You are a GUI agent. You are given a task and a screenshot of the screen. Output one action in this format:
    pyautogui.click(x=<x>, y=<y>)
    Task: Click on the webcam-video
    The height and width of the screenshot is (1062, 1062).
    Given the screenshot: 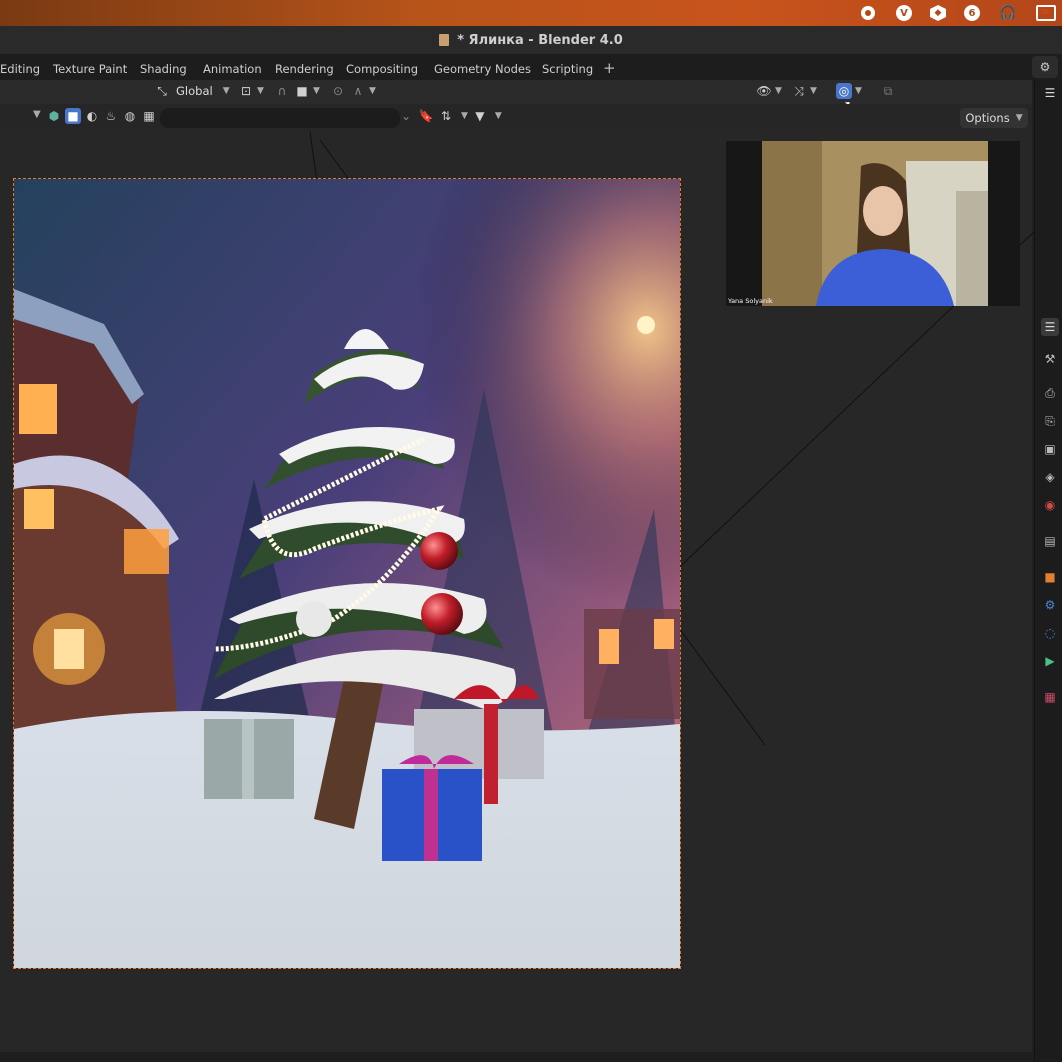 What is the action you would take?
    pyautogui.click(x=873, y=223)
    